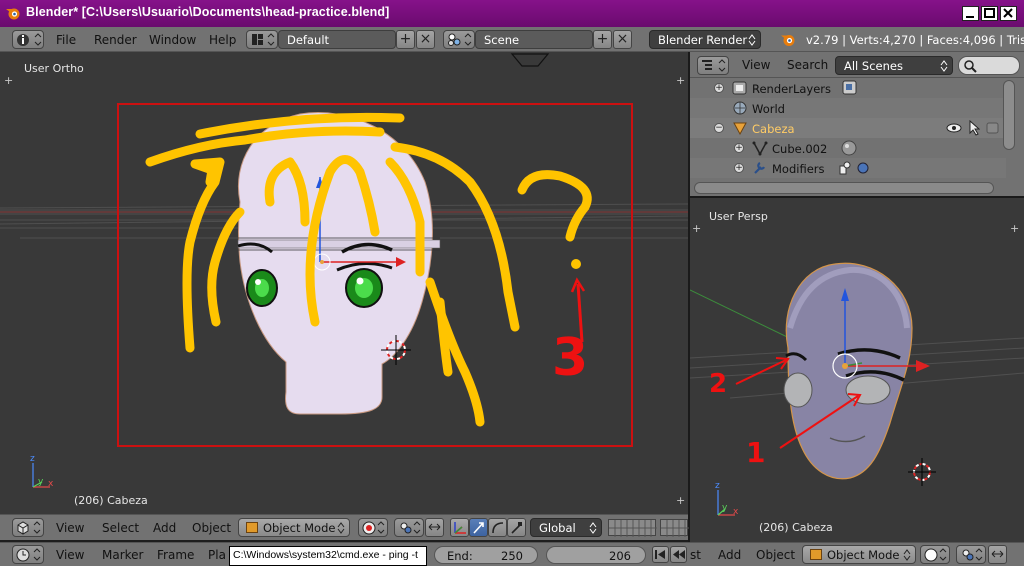 This screenshot has width=1024, height=566. Describe the element at coordinates (954, 128) in the screenshot. I see `eye-icon` at that location.